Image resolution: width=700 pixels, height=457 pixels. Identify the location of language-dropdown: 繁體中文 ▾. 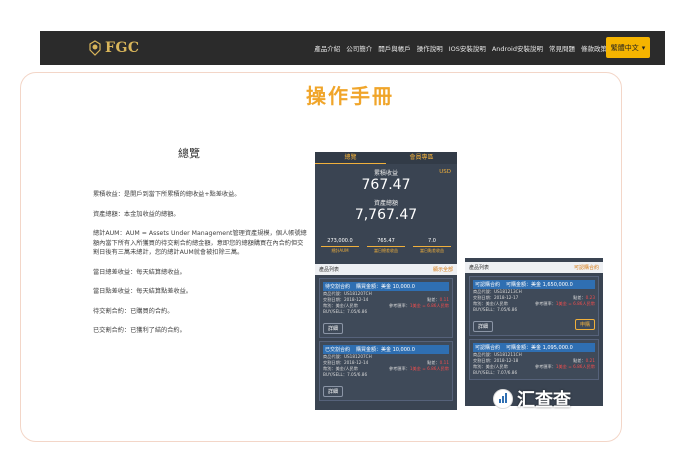
(628, 47).